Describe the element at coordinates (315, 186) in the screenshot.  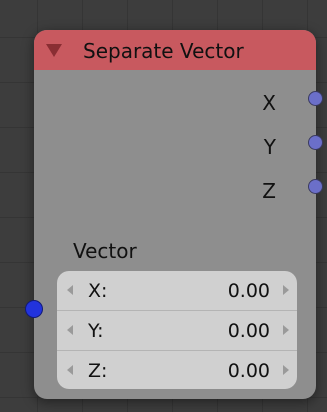
I see `output-z-socket` at that location.